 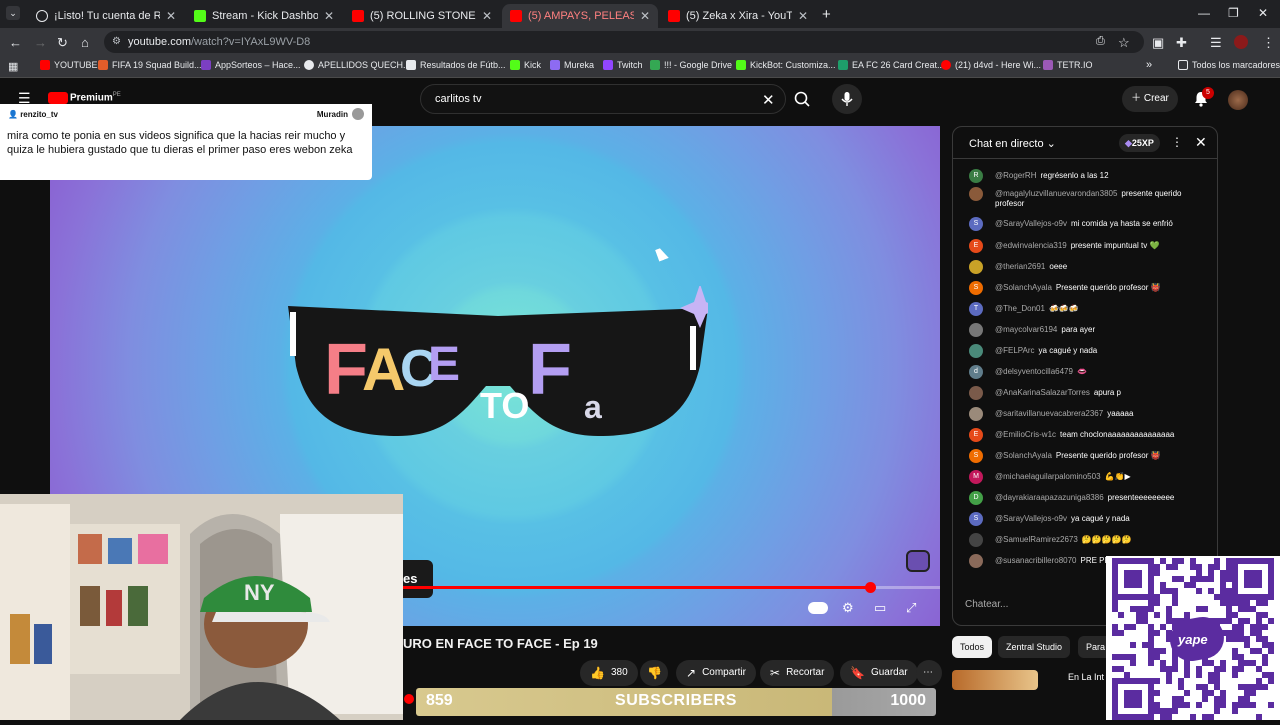 I want to click on recommended-title: En La Int, so click(x=1086, y=677).